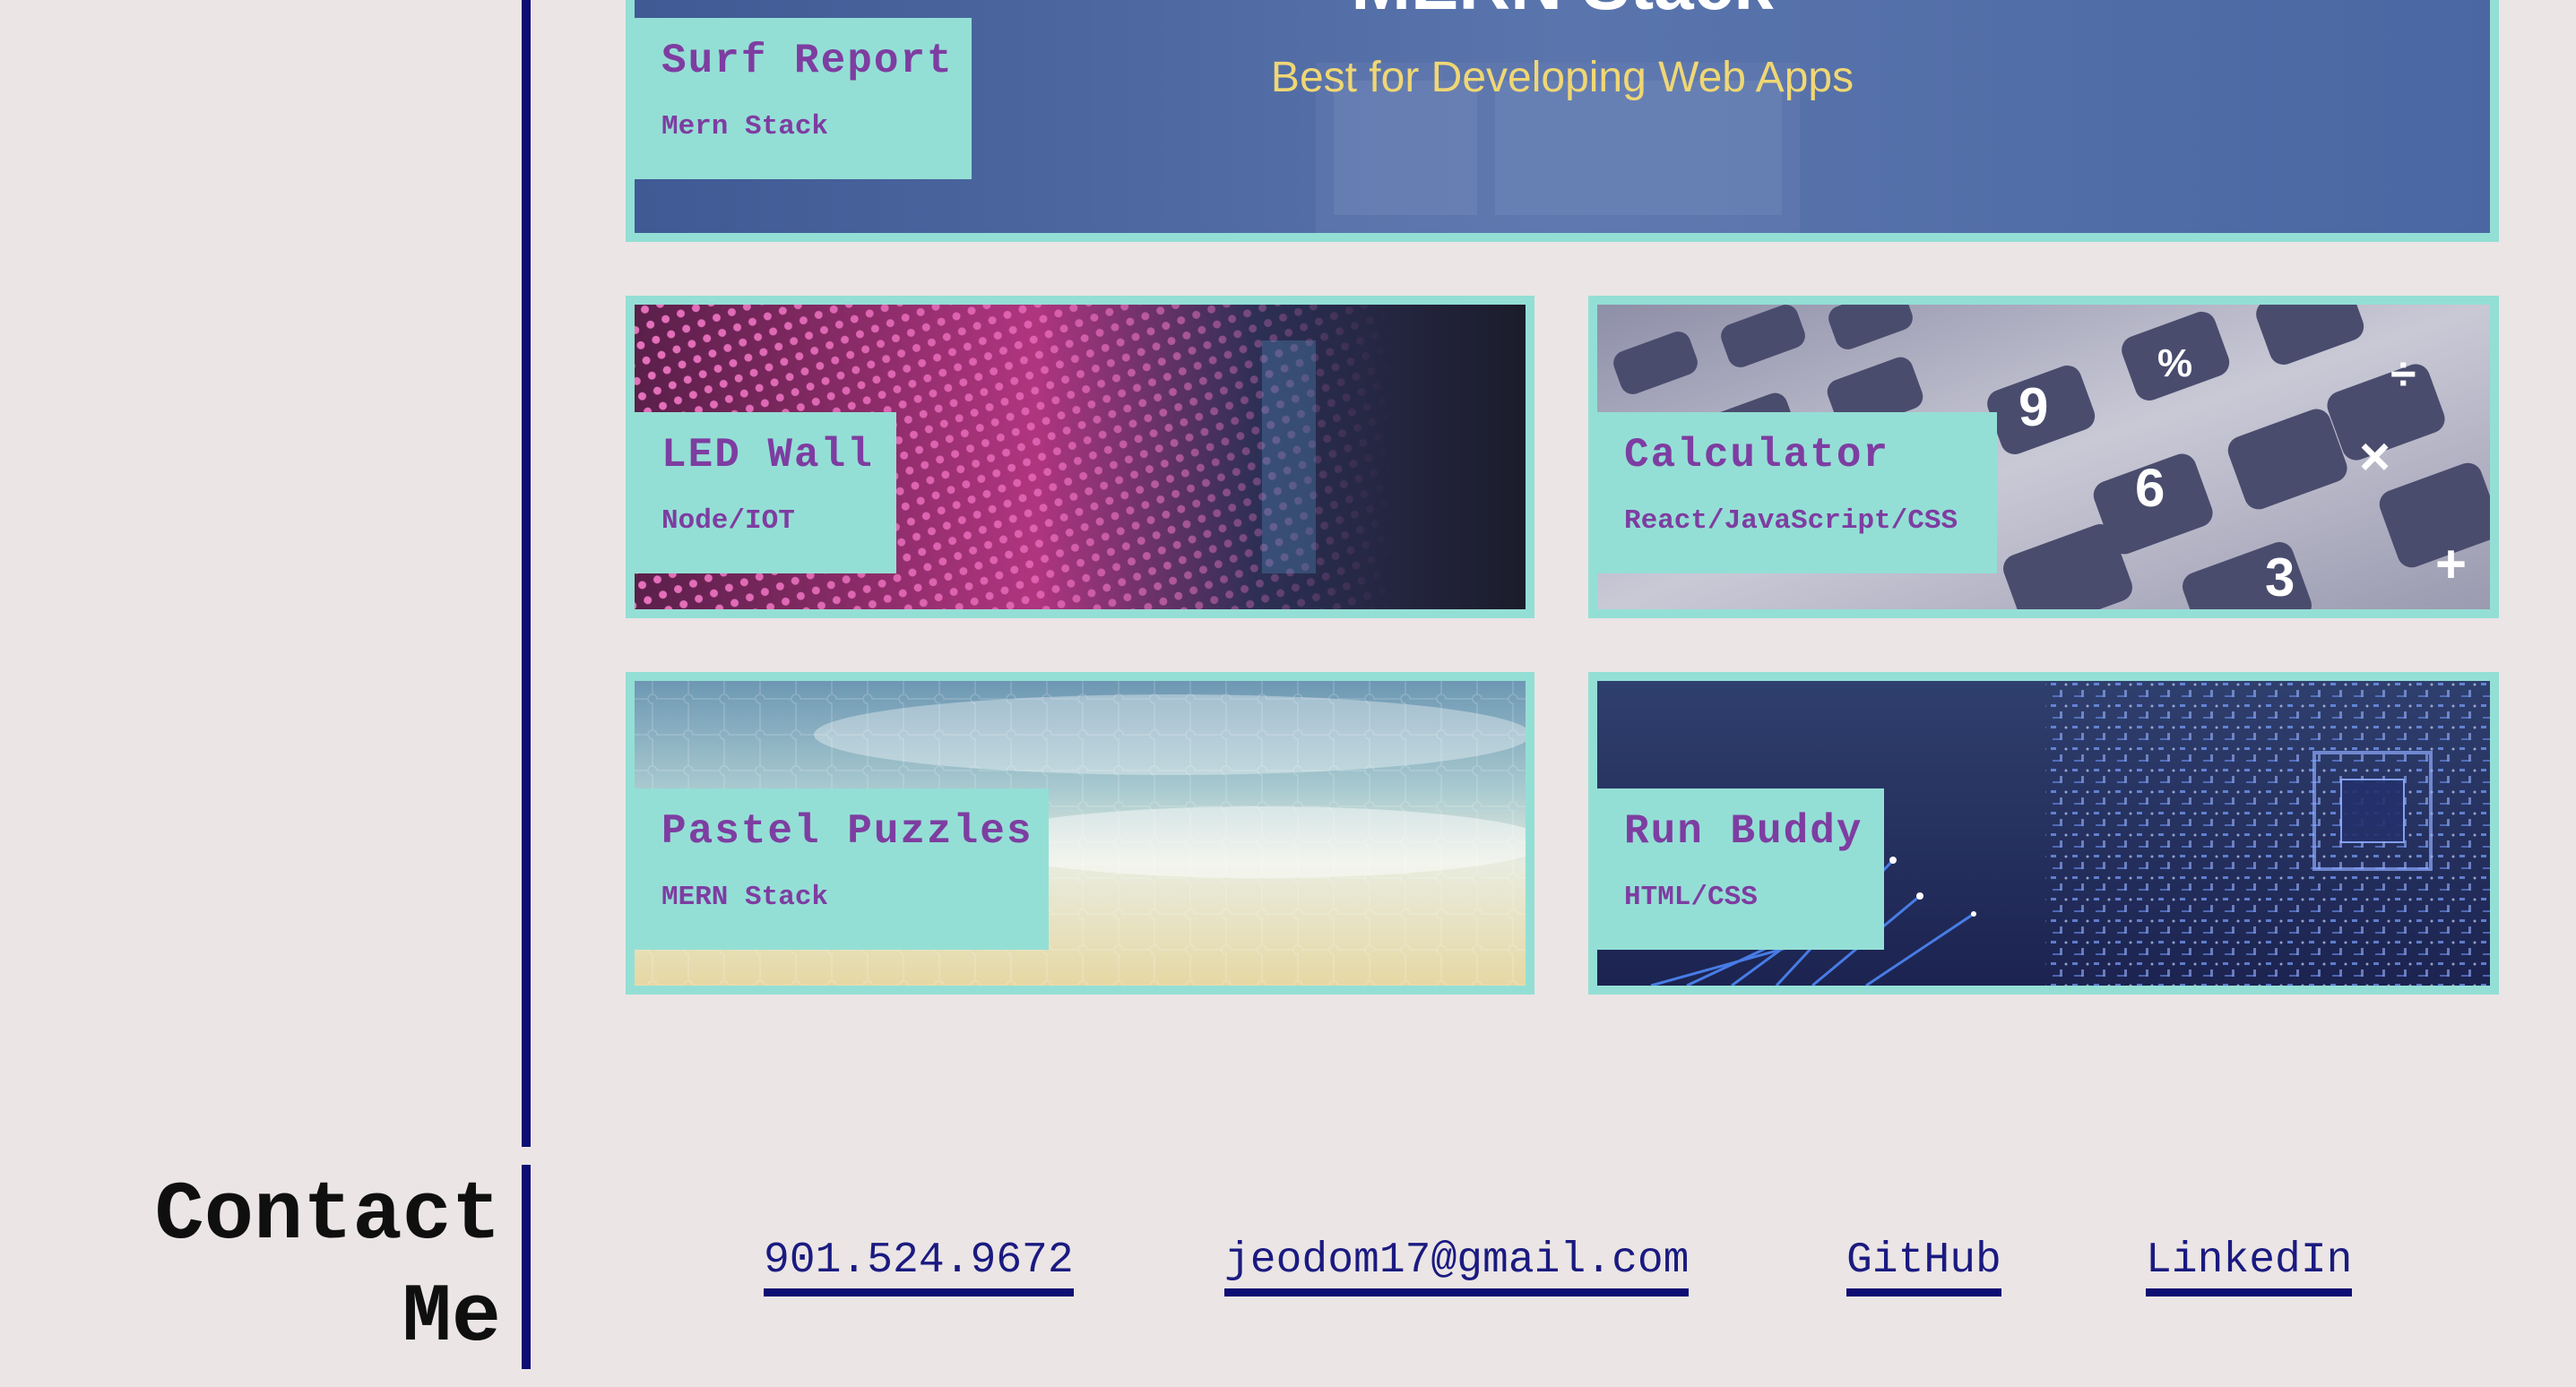 This screenshot has height=1387, width=2576. I want to click on project-subtitle: React/JavaScript/CSS, so click(1791, 521).